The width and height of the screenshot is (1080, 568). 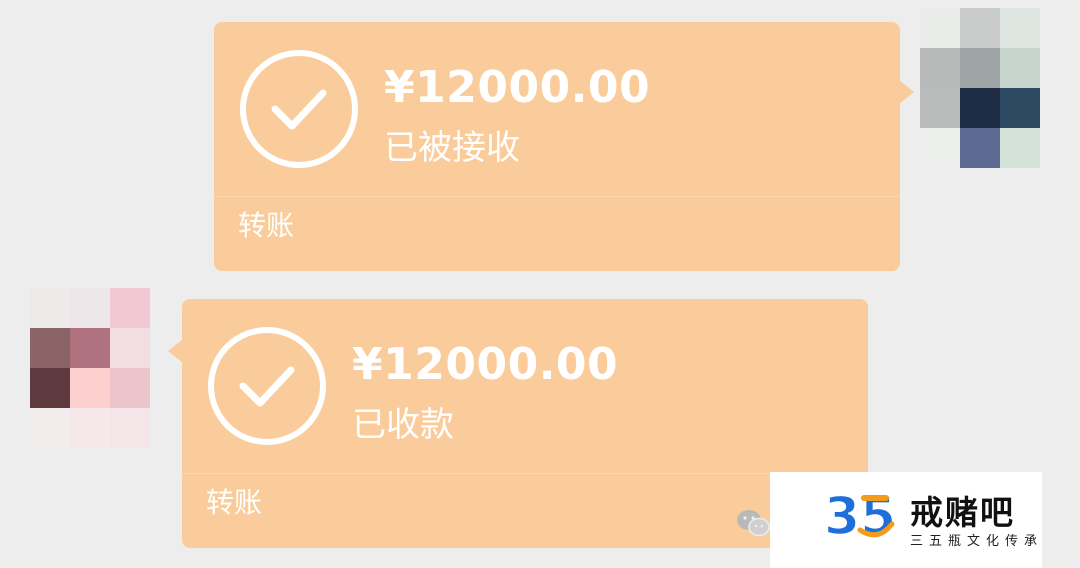 I want to click on transfer-status: 已收款, so click(x=403, y=425).